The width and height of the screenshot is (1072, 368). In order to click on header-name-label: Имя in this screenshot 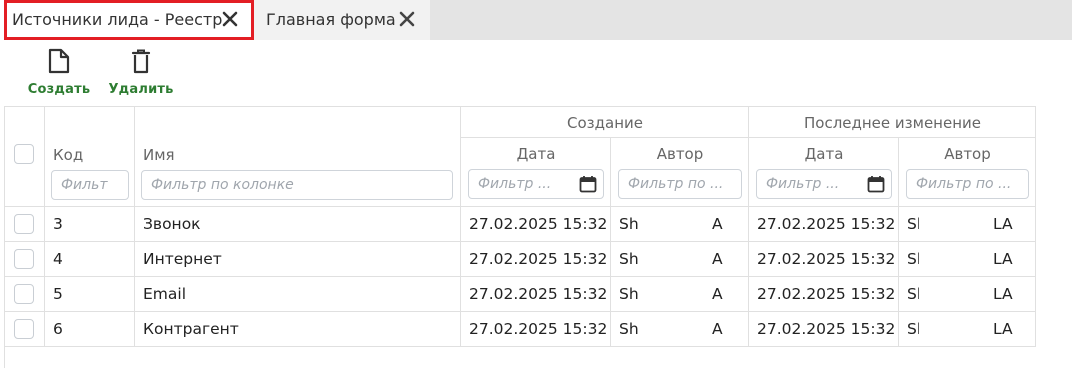, I will do `click(159, 155)`.